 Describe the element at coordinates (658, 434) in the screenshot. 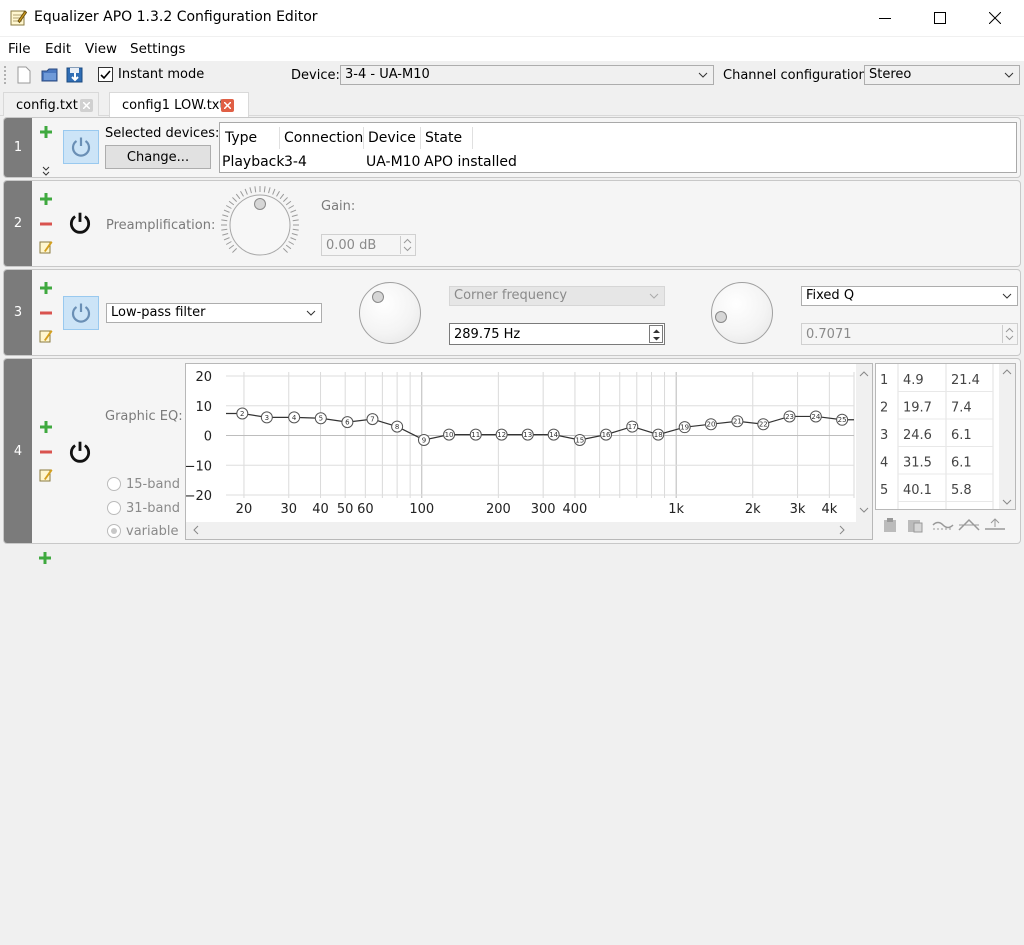

I see `eq-band-handle: 18` at that location.